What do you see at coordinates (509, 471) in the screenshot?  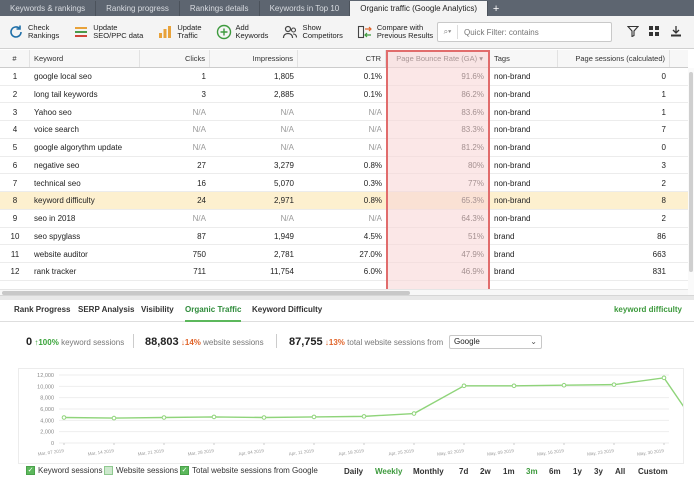 I see `period-1m: 1m` at bounding box center [509, 471].